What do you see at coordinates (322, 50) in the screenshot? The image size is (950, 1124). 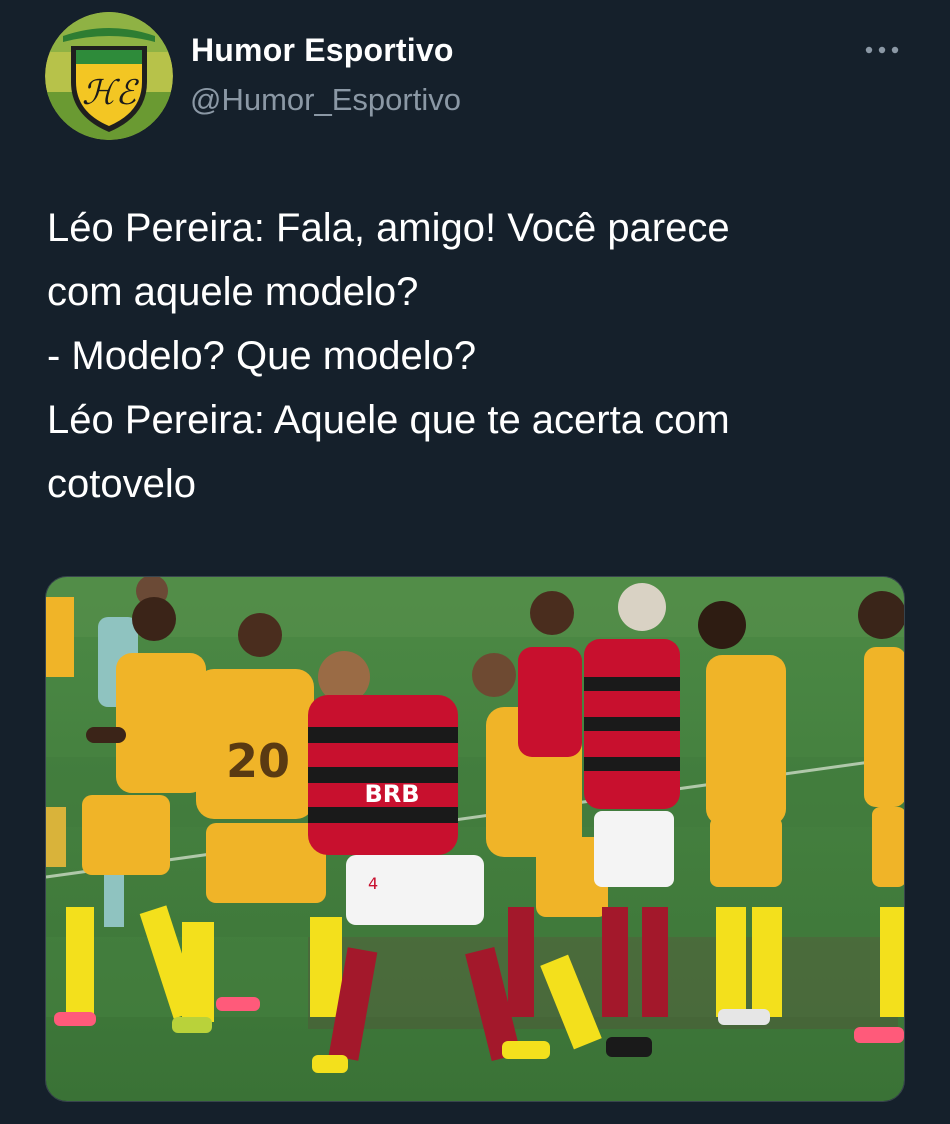 I see `author-name: Humor Esportivo` at bounding box center [322, 50].